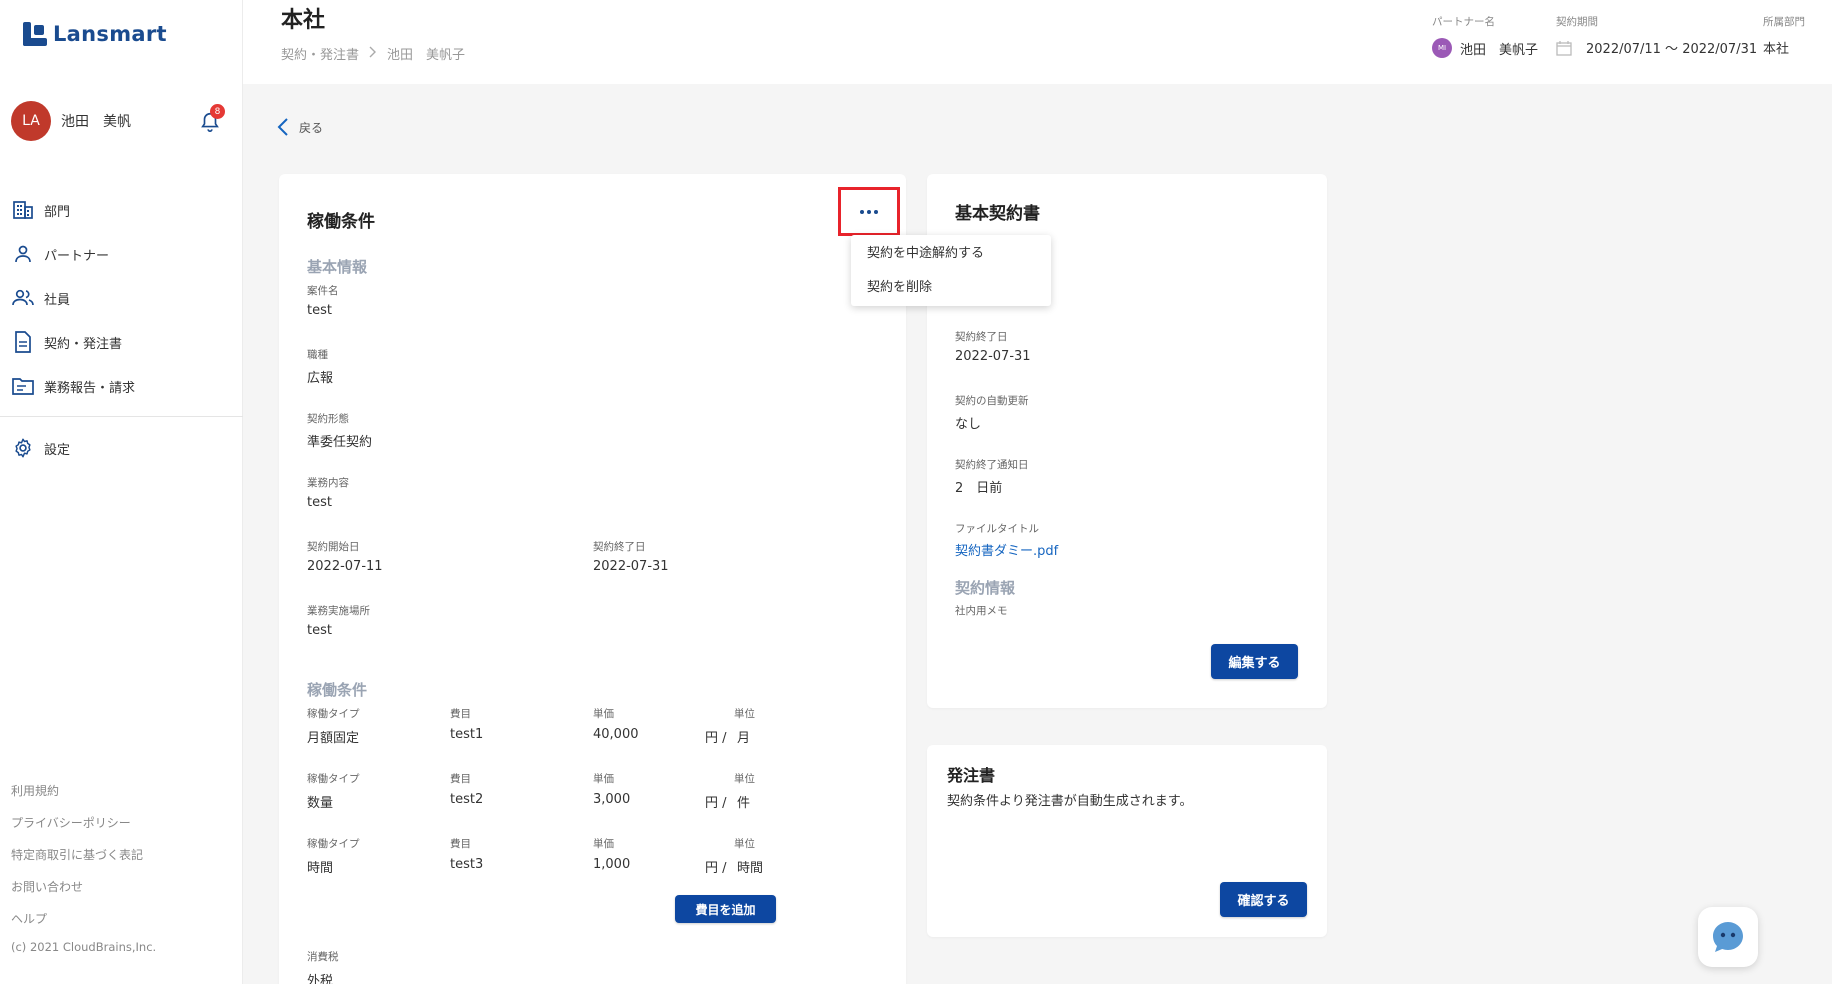 This screenshot has height=984, width=1832. I want to click on building-icon, so click(23, 210).